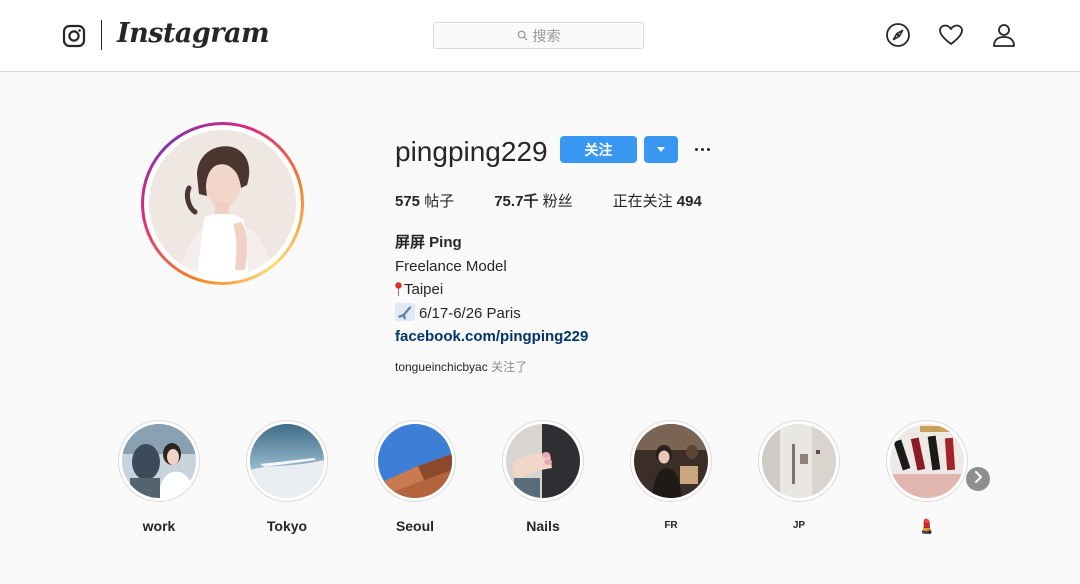  Describe the element at coordinates (471, 151) in the screenshot. I see `profile-username: pingping229` at that location.